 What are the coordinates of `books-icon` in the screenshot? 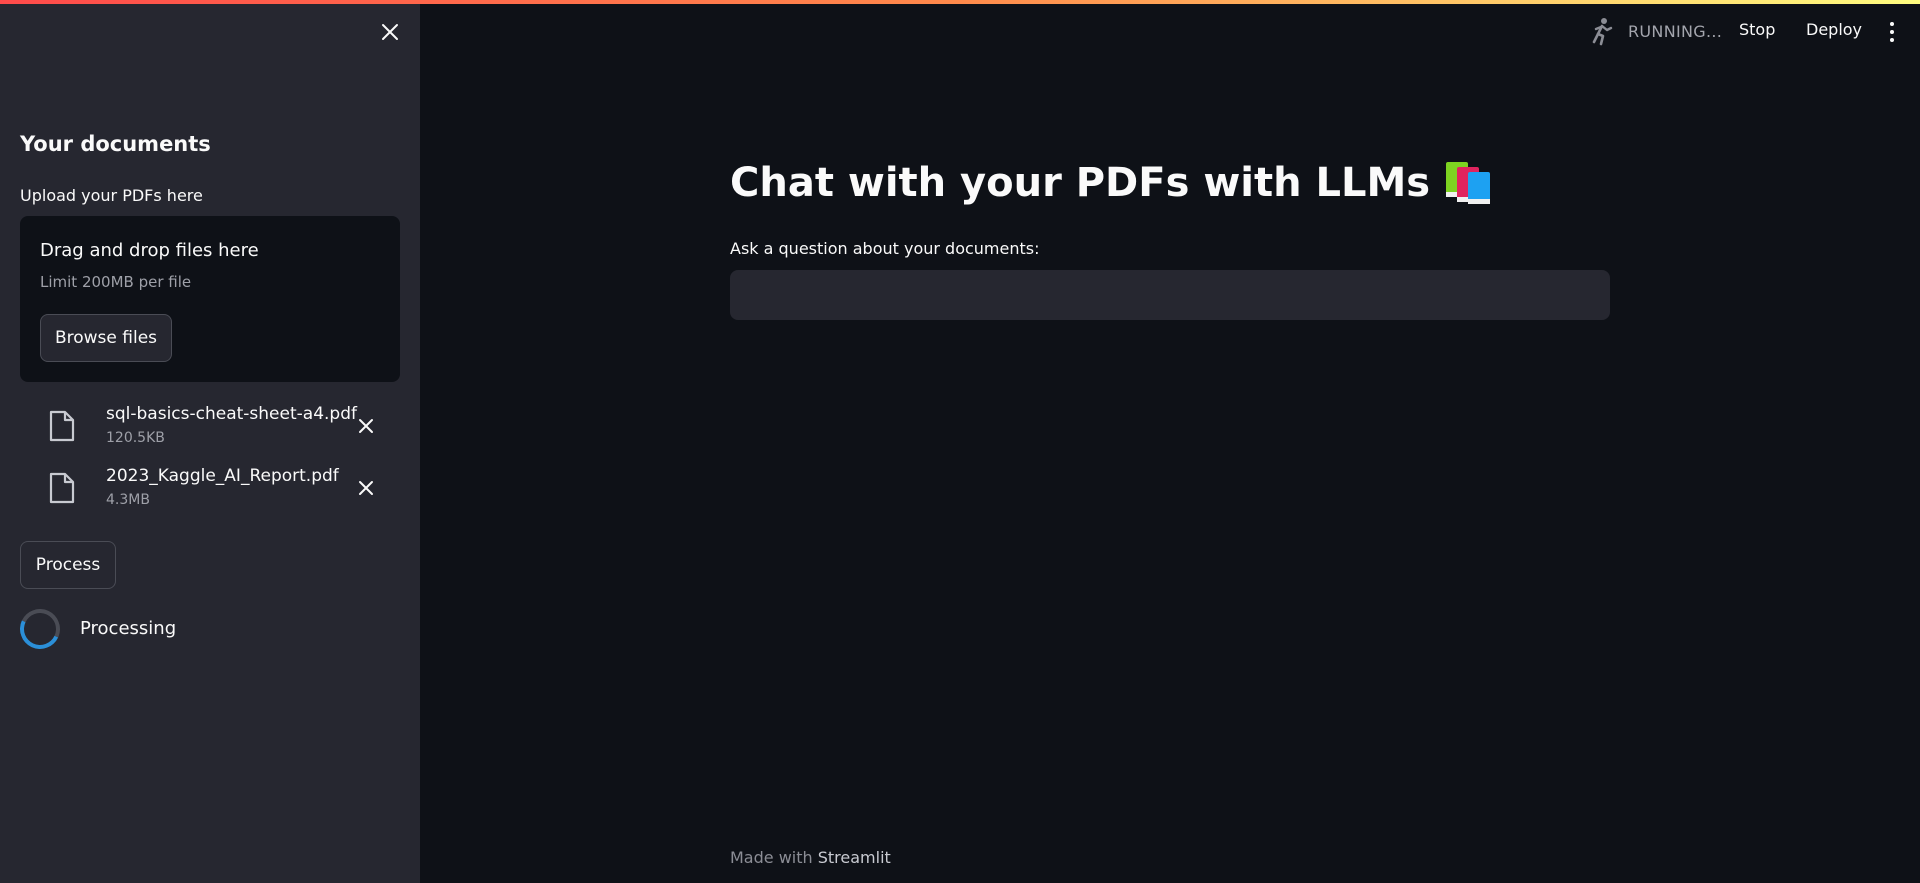 It's located at (1468, 183).